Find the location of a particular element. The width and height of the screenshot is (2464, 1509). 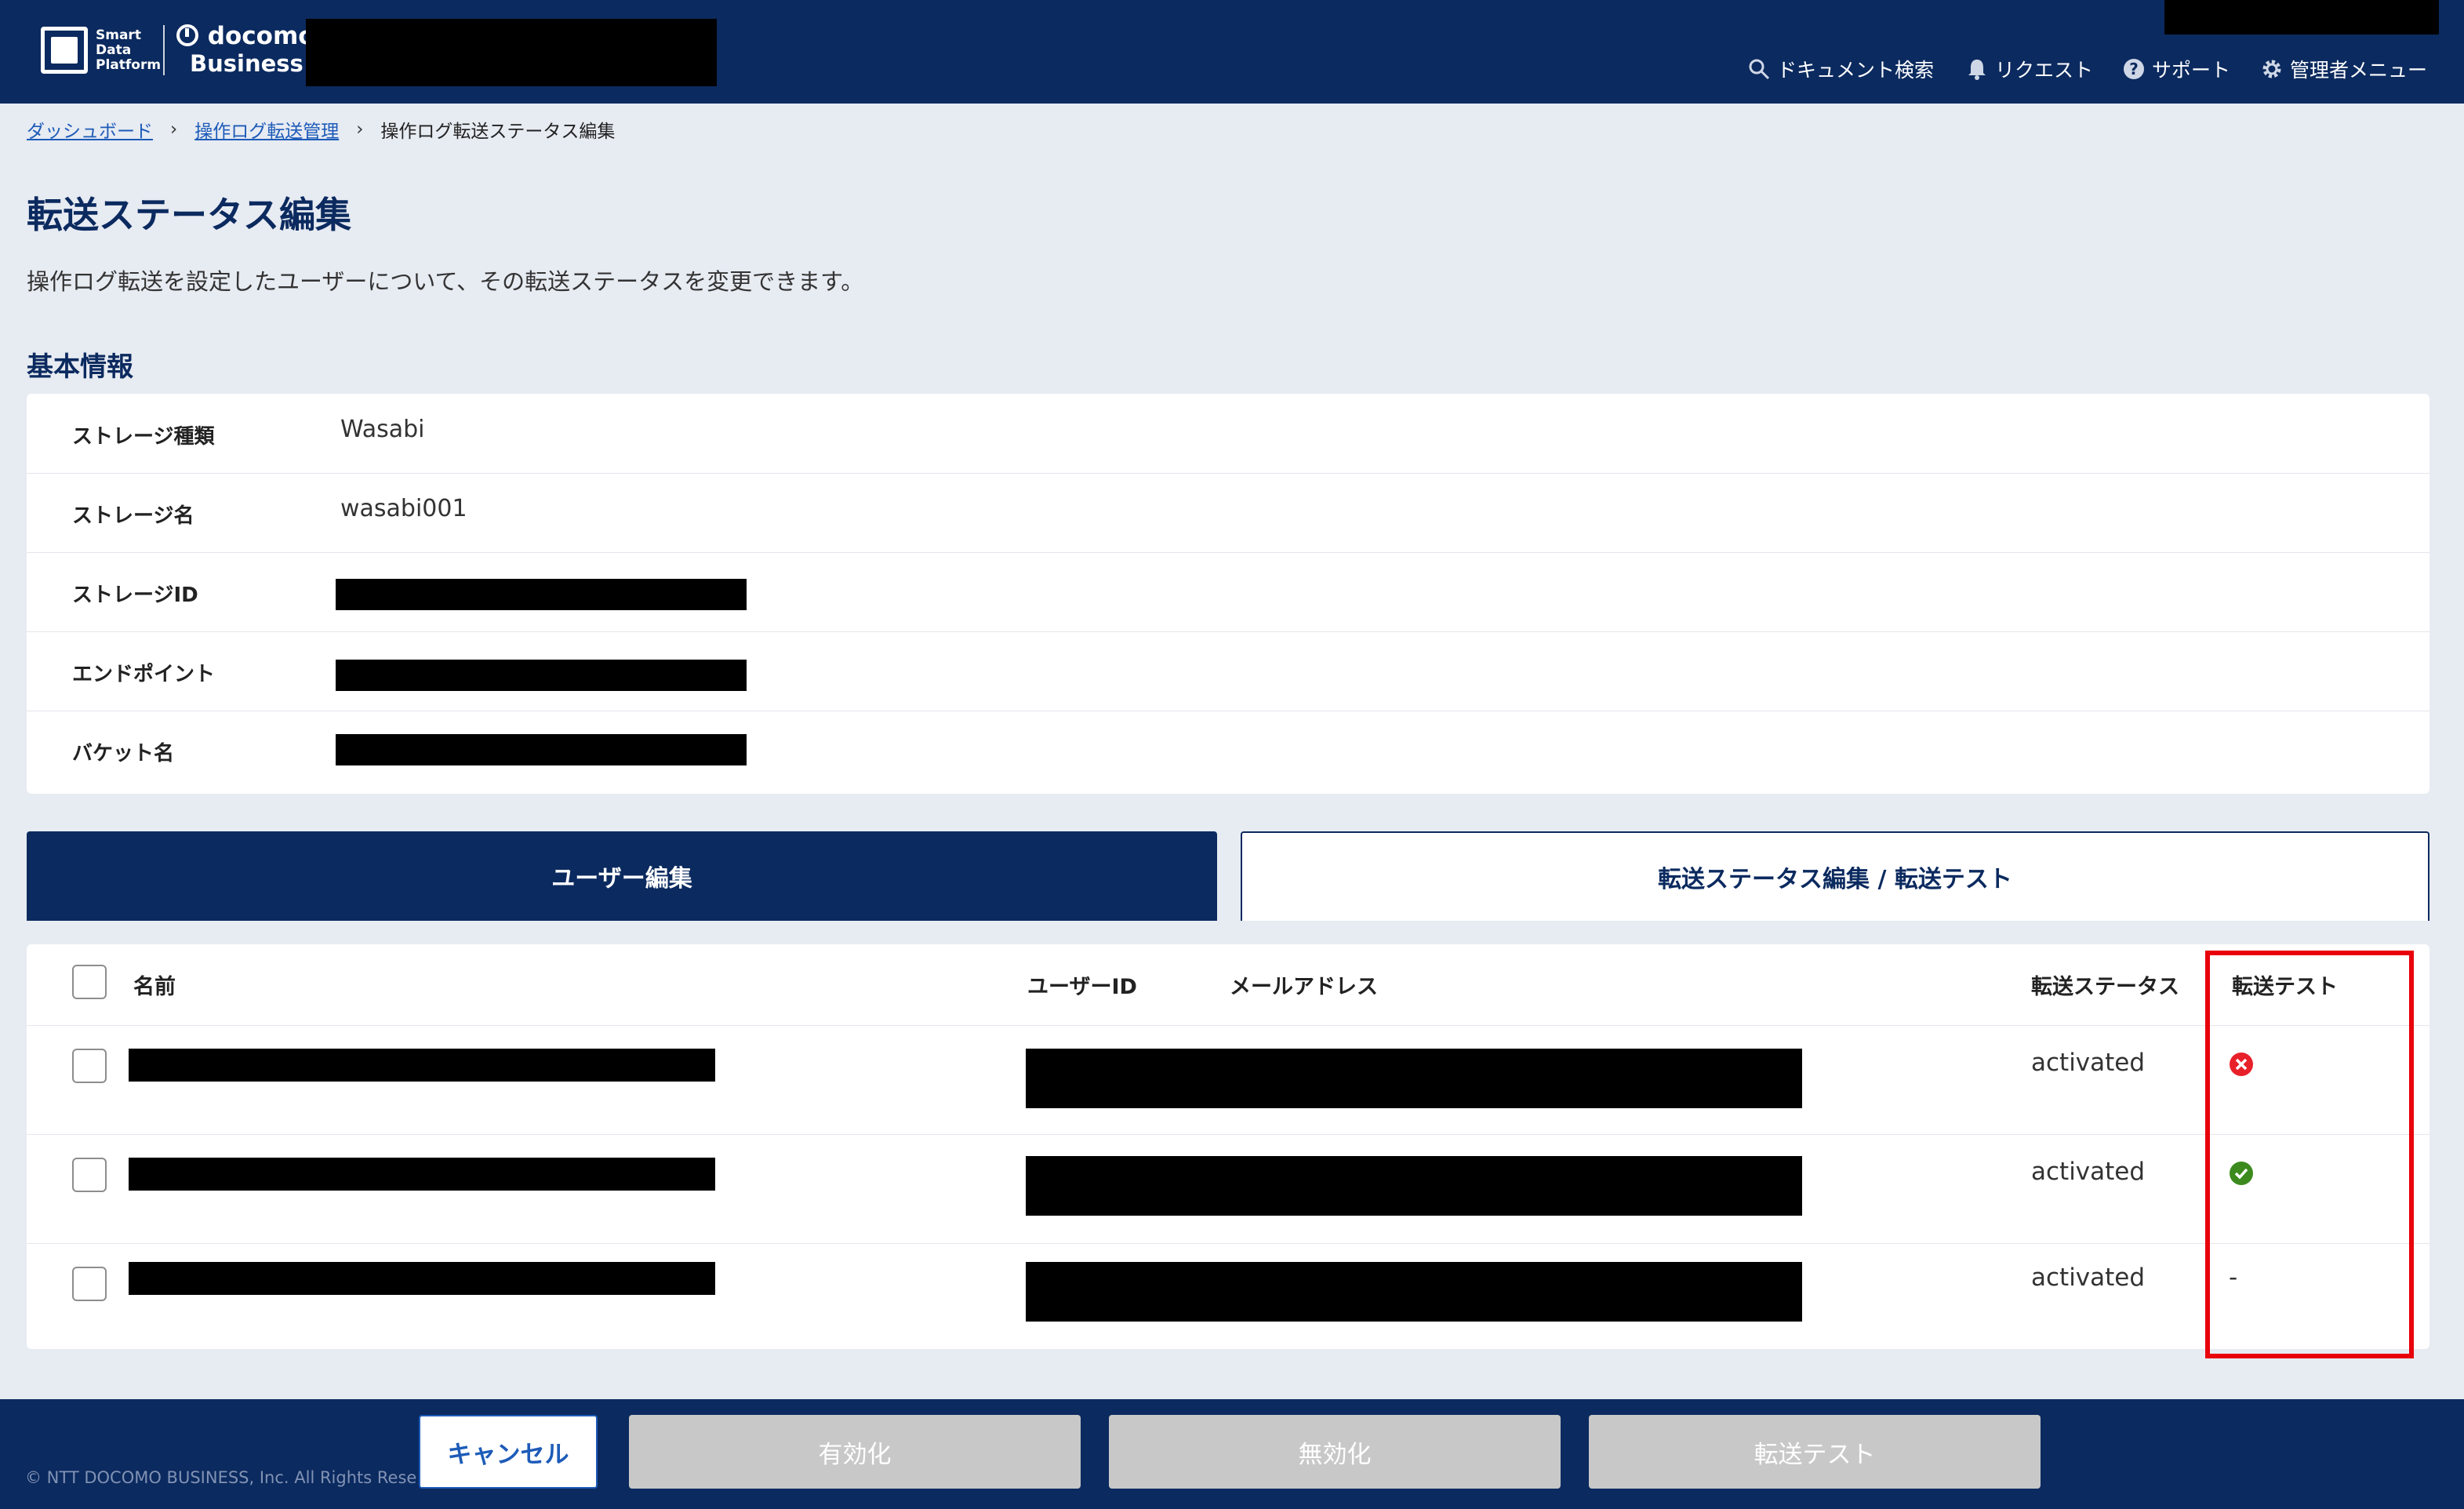

gear-icon is located at coordinates (2271, 69).